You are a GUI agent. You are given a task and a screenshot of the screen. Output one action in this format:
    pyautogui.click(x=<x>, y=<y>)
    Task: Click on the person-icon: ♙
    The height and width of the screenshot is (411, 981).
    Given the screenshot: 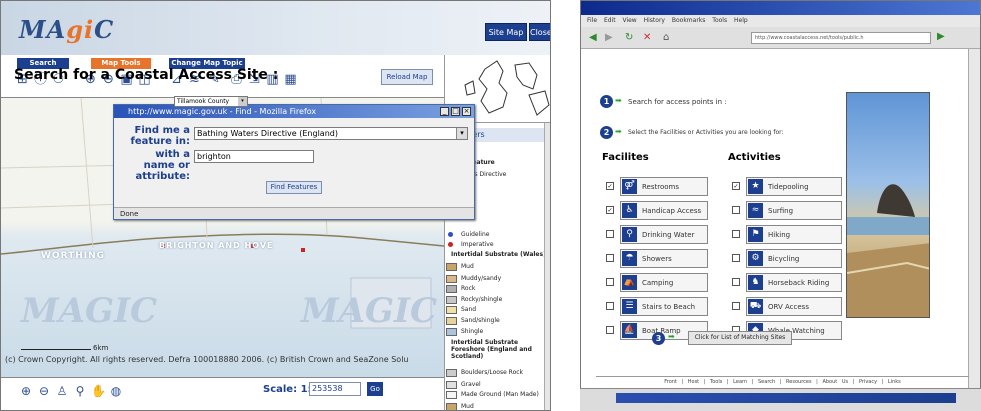 What is the action you would take?
    pyautogui.click(x=62, y=391)
    